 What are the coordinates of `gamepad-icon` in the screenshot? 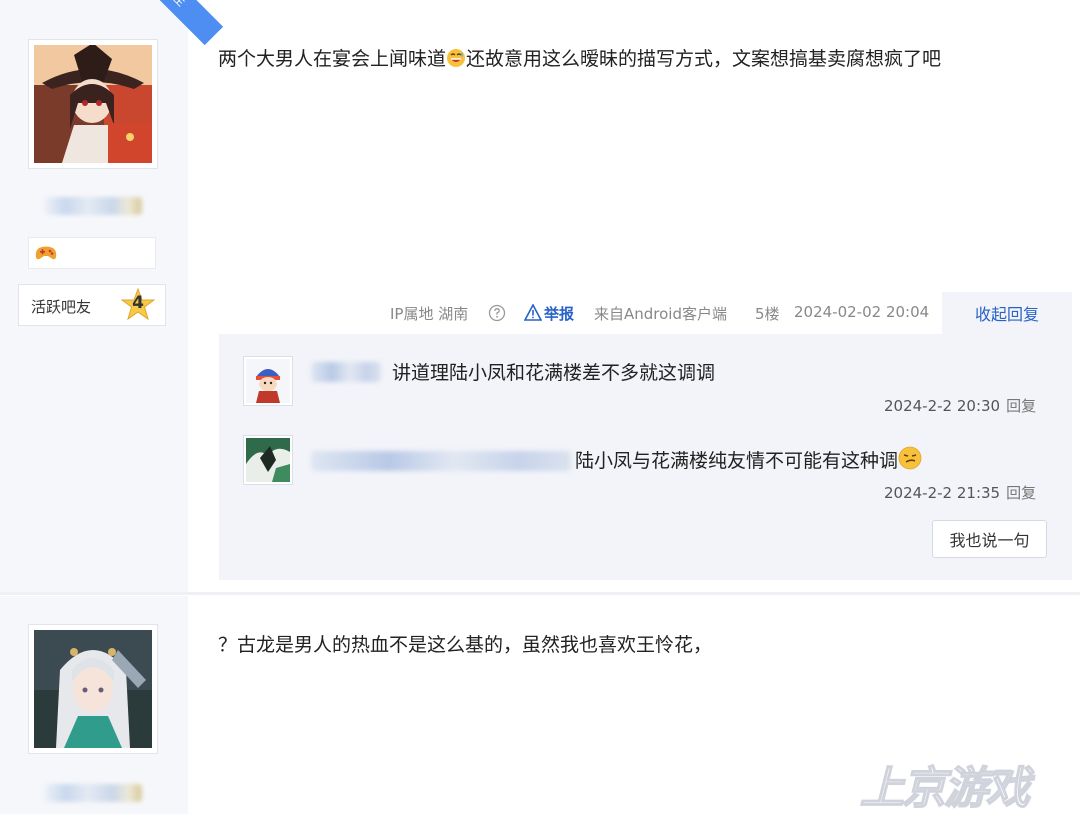 It's located at (46, 253).